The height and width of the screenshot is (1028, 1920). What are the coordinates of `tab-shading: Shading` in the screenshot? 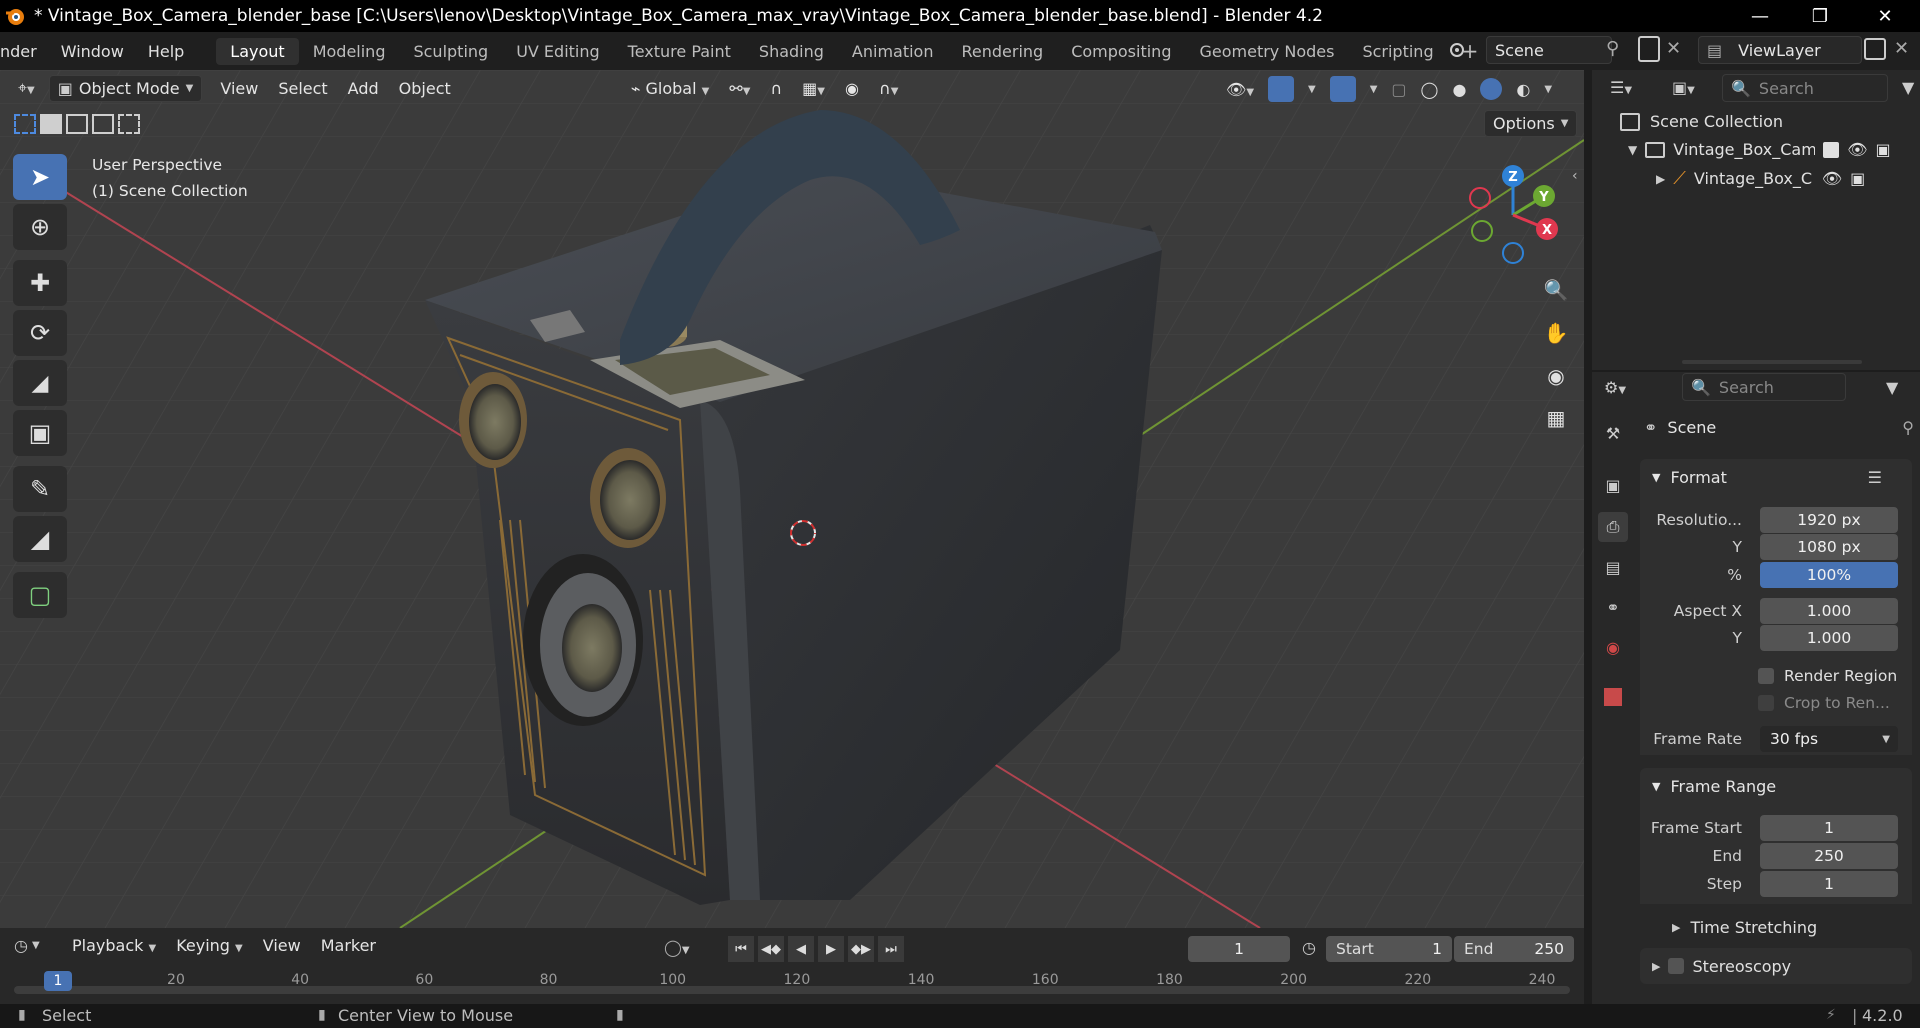 It's located at (791, 51).